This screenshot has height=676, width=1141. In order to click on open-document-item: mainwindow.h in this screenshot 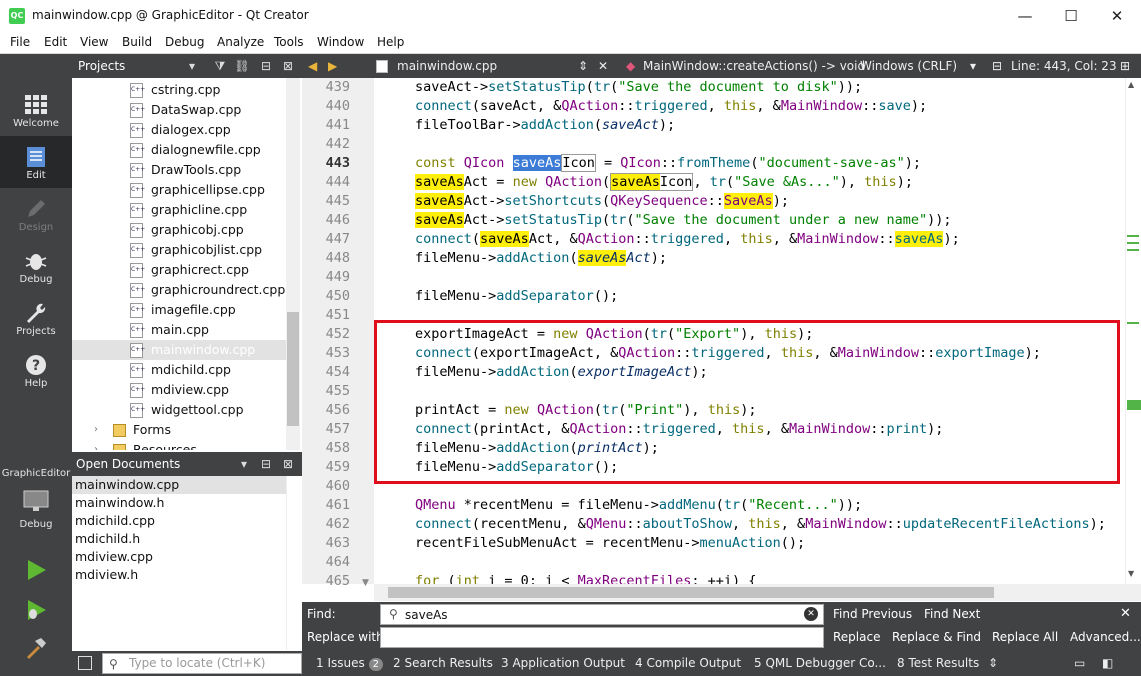, I will do `click(119, 503)`.